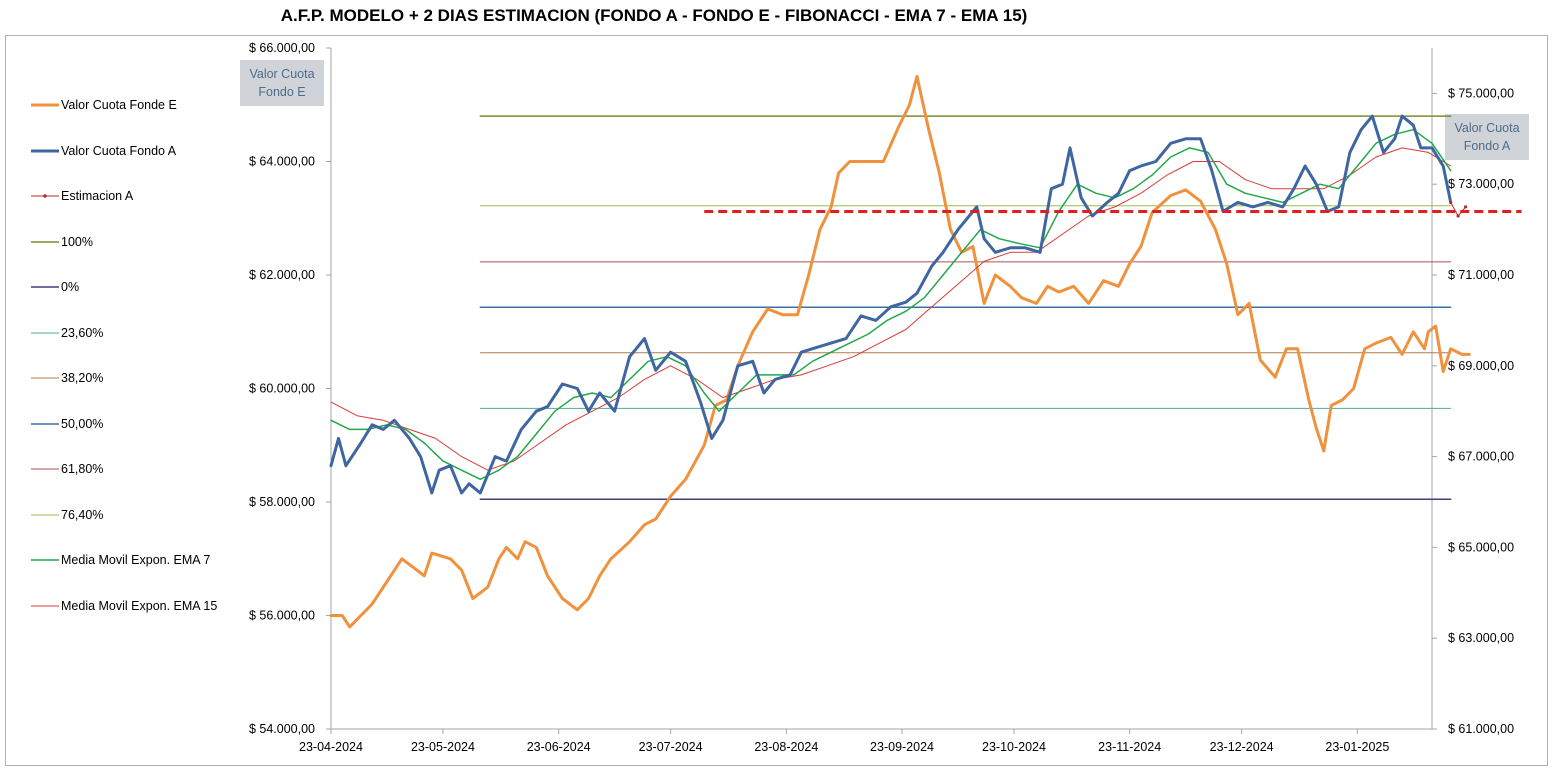 This screenshot has width=1559, height=769. Describe the element at coordinates (902, 747) in the screenshot. I see `x-axis-tick-label: 23-09-2024` at that location.